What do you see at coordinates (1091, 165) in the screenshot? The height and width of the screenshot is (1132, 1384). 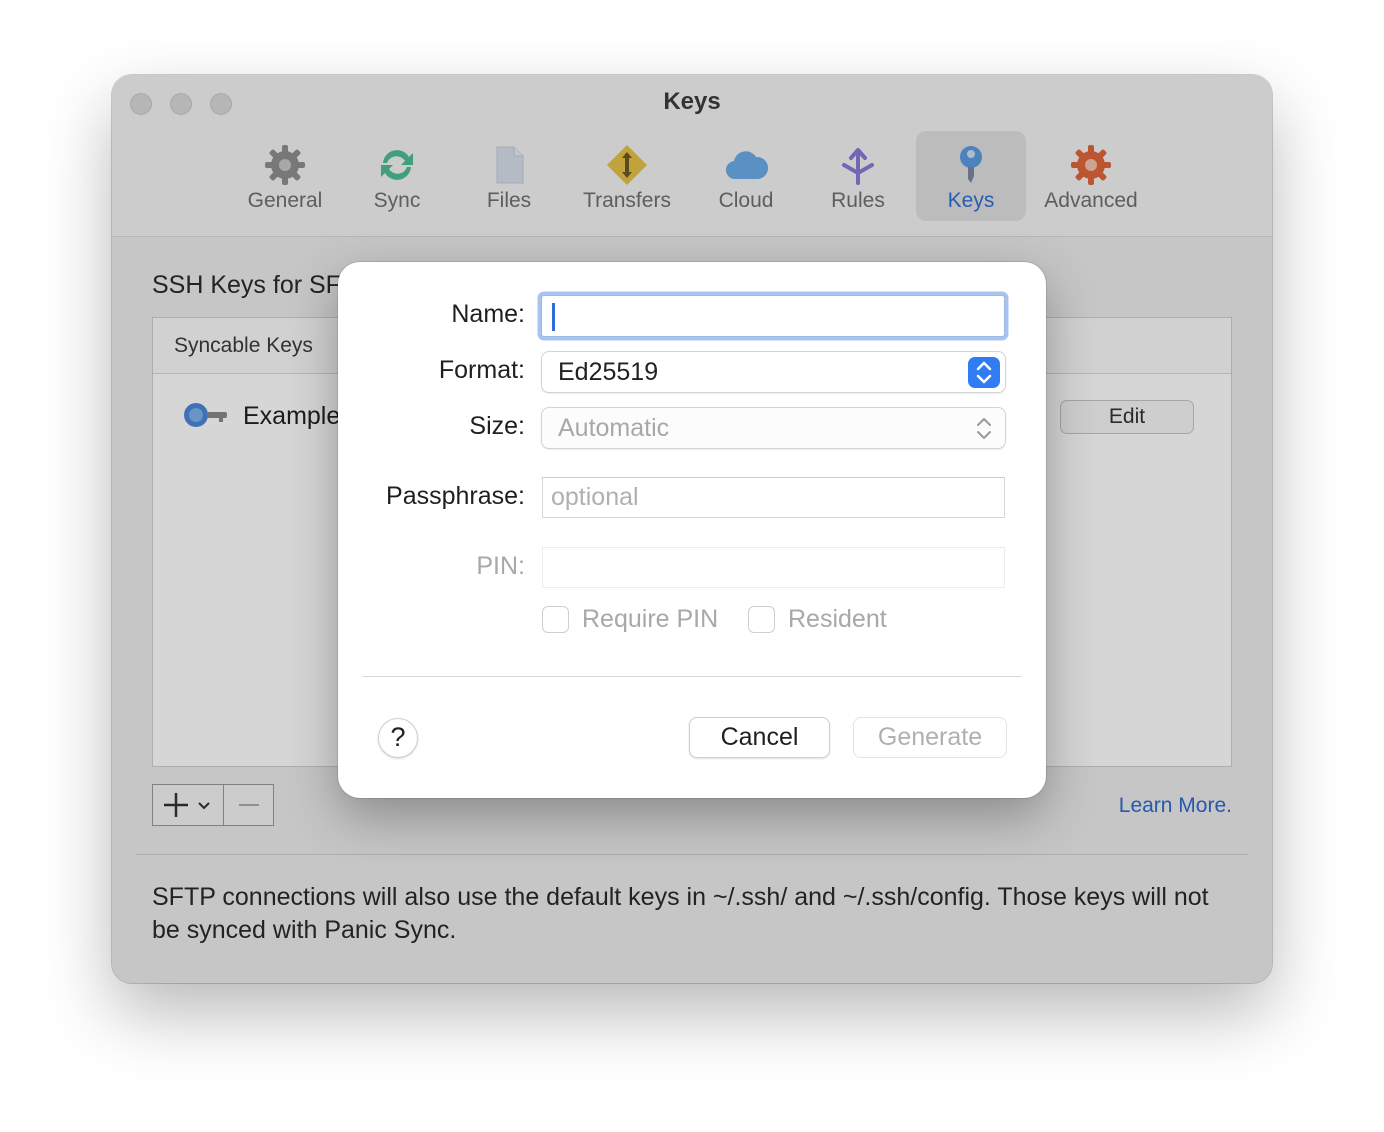 I see `advanced-gear-icon` at bounding box center [1091, 165].